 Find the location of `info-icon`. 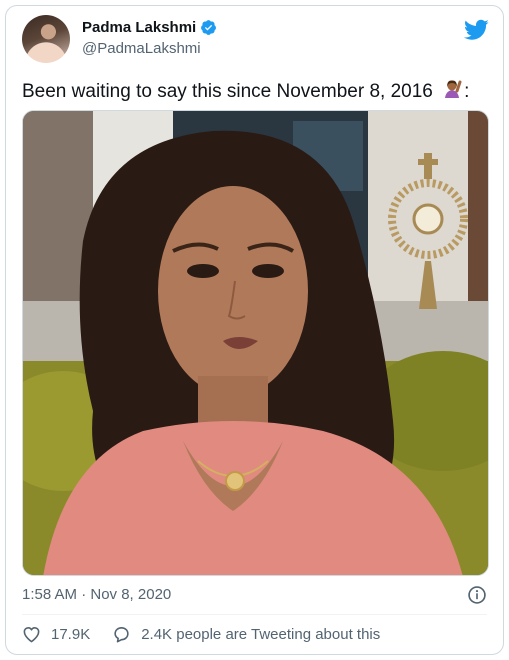

info-icon is located at coordinates (477, 595).